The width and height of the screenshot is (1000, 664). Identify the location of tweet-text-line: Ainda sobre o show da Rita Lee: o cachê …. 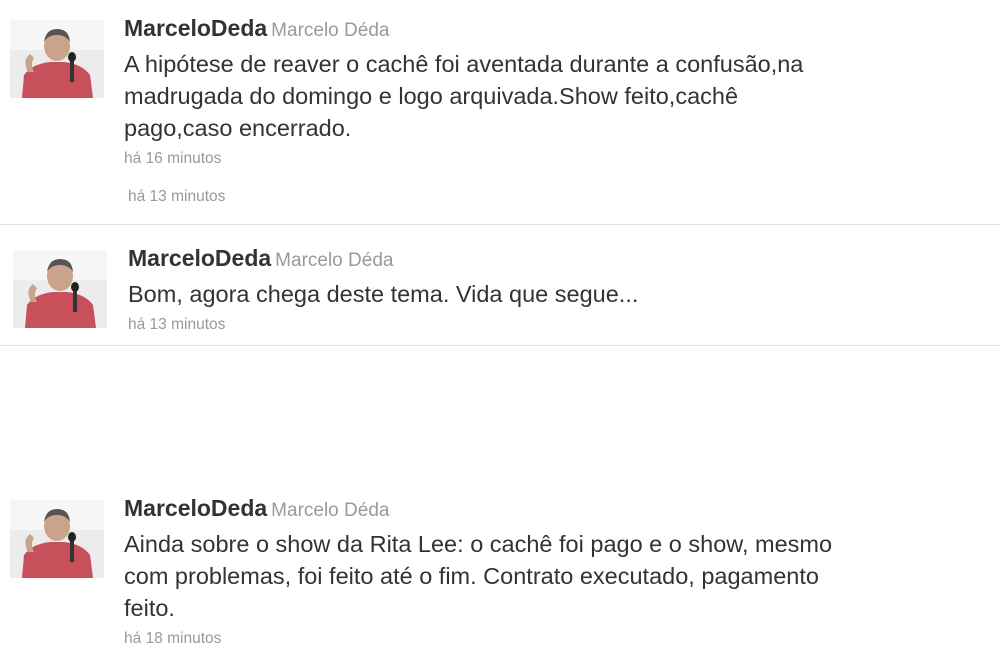
(478, 544).